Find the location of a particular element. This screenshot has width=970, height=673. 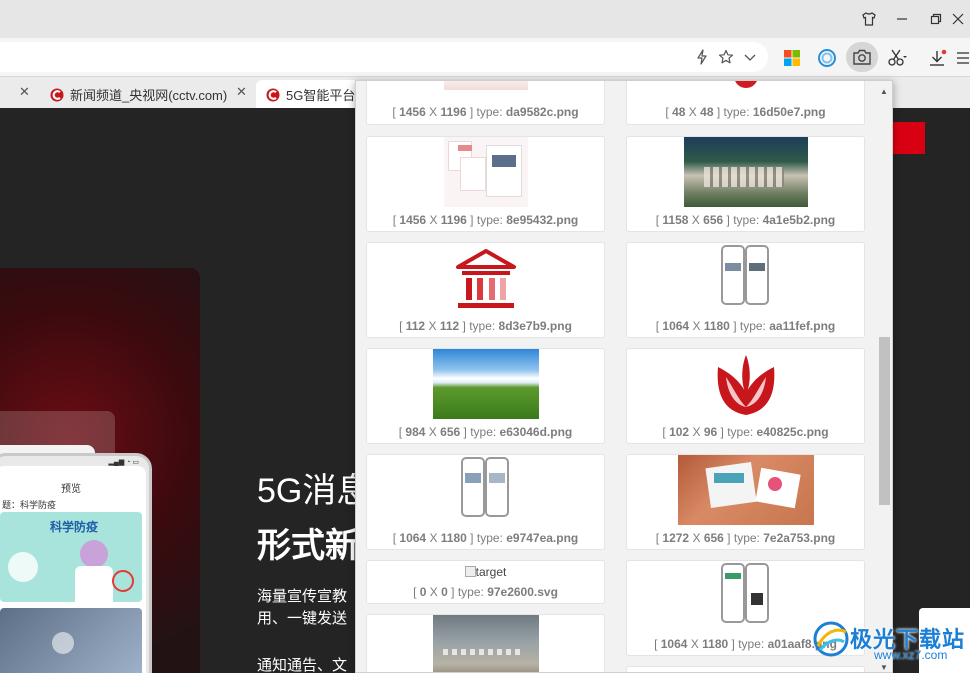

hero-paragraph: 海量宣传宣教 用、一键发送 is located at coordinates (302, 608).